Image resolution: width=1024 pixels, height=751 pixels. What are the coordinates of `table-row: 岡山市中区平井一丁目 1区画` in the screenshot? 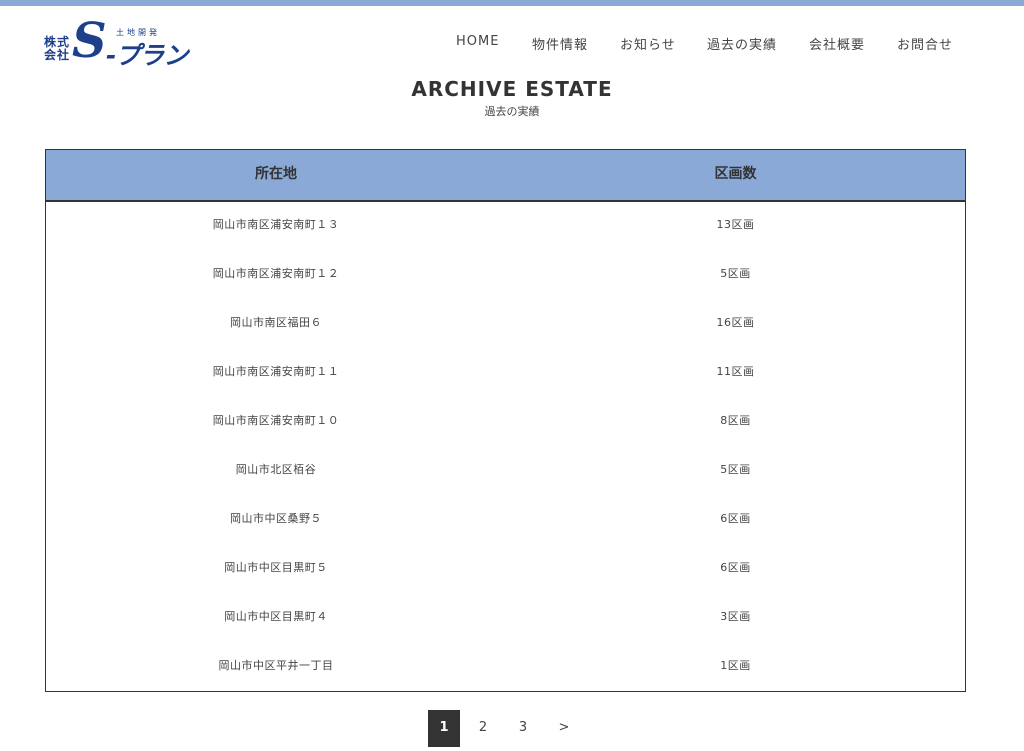 It's located at (505, 667).